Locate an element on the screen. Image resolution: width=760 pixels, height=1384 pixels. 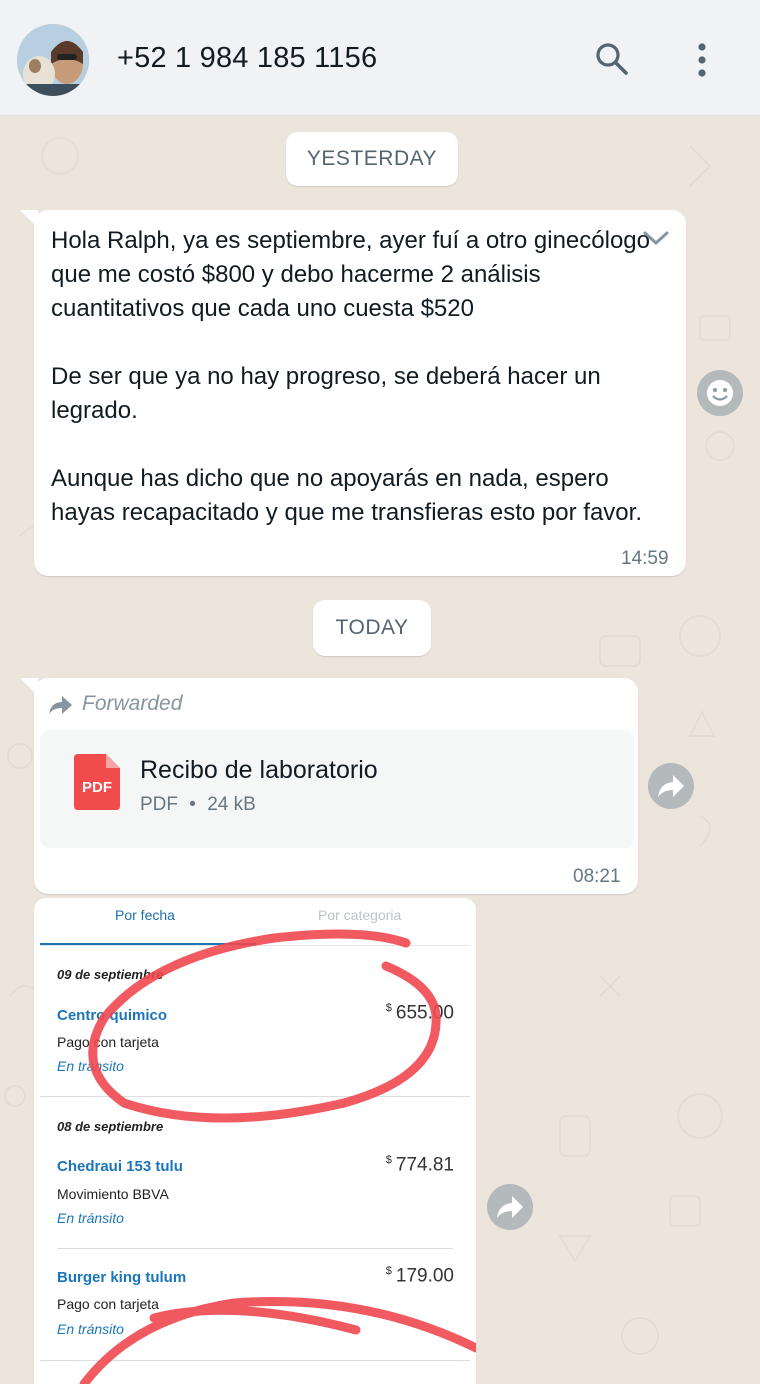
message-time: 14:59 is located at coordinates (645, 558).